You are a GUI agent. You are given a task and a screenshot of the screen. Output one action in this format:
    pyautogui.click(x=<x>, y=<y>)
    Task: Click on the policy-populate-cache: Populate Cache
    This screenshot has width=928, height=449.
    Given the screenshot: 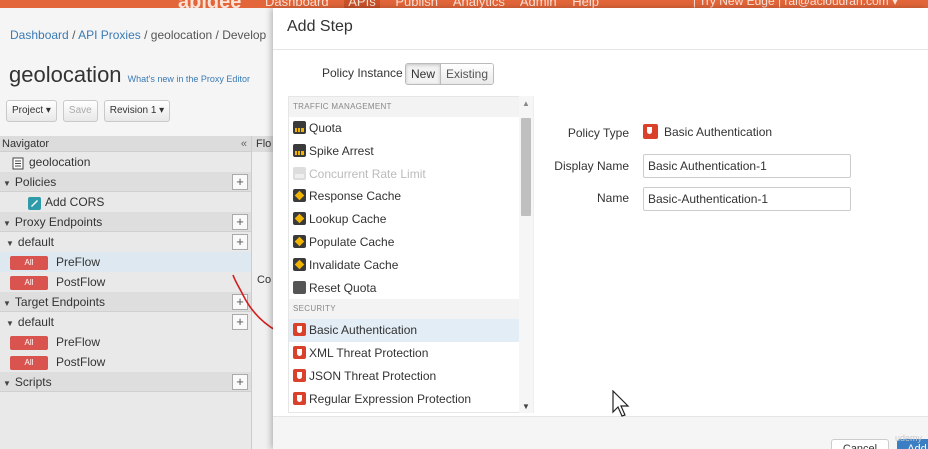 What is the action you would take?
    pyautogui.click(x=410, y=242)
    